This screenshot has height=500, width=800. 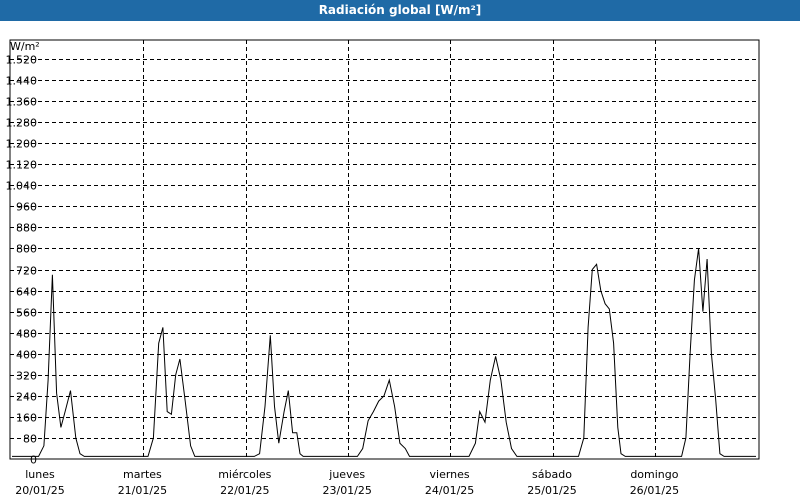 What do you see at coordinates (26, 228) in the screenshot?
I see `y-tick-label: 880` at bounding box center [26, 228].